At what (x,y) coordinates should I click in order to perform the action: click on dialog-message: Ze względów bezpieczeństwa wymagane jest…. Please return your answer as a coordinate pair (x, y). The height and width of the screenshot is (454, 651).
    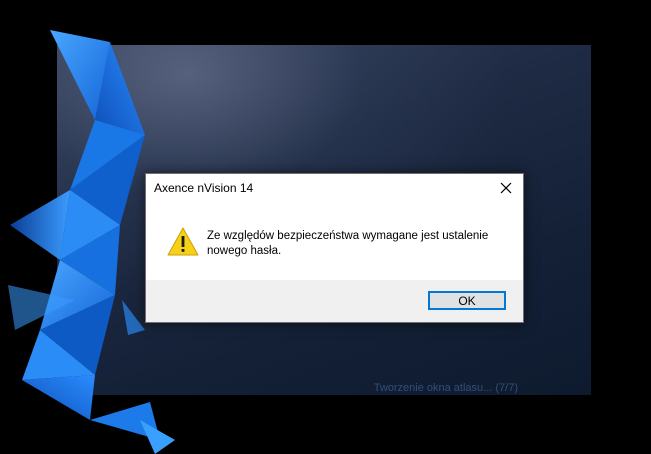
    Looking at the image, I should click on (348, 243).